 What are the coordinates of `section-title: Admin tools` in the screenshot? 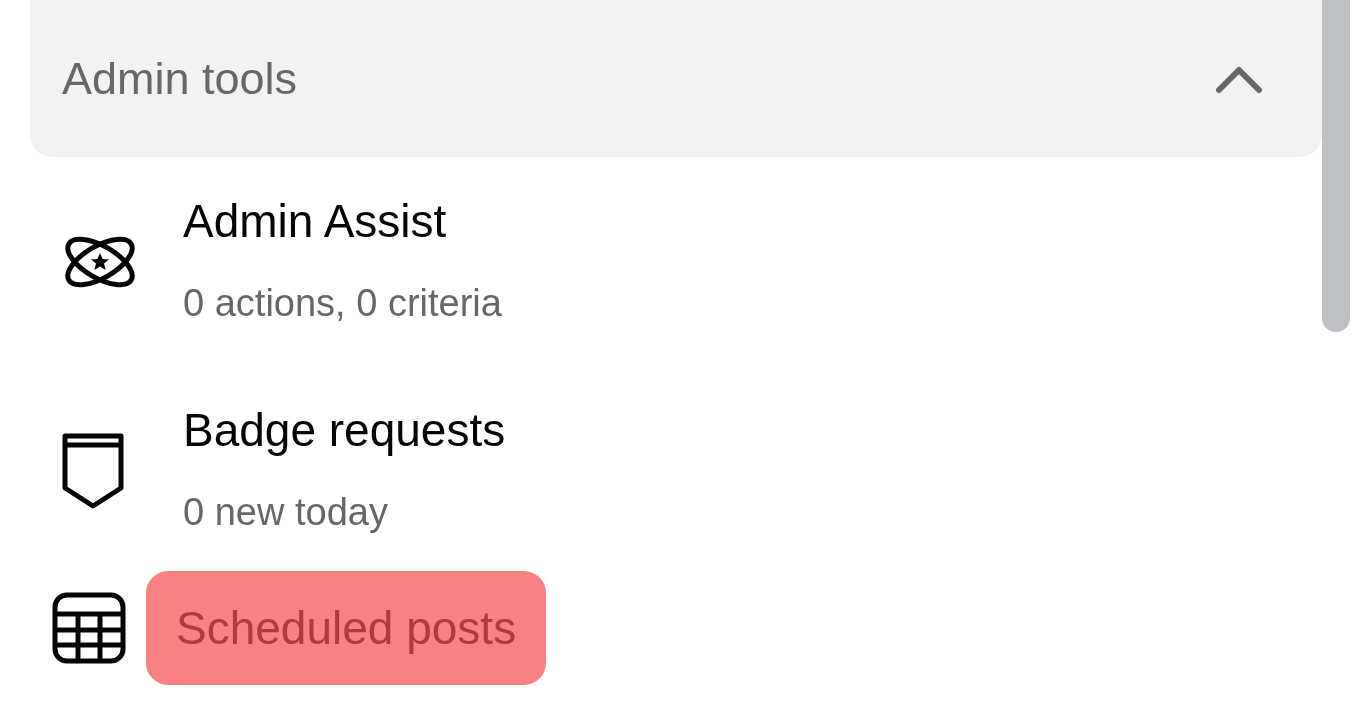 It's located at (180, 78).